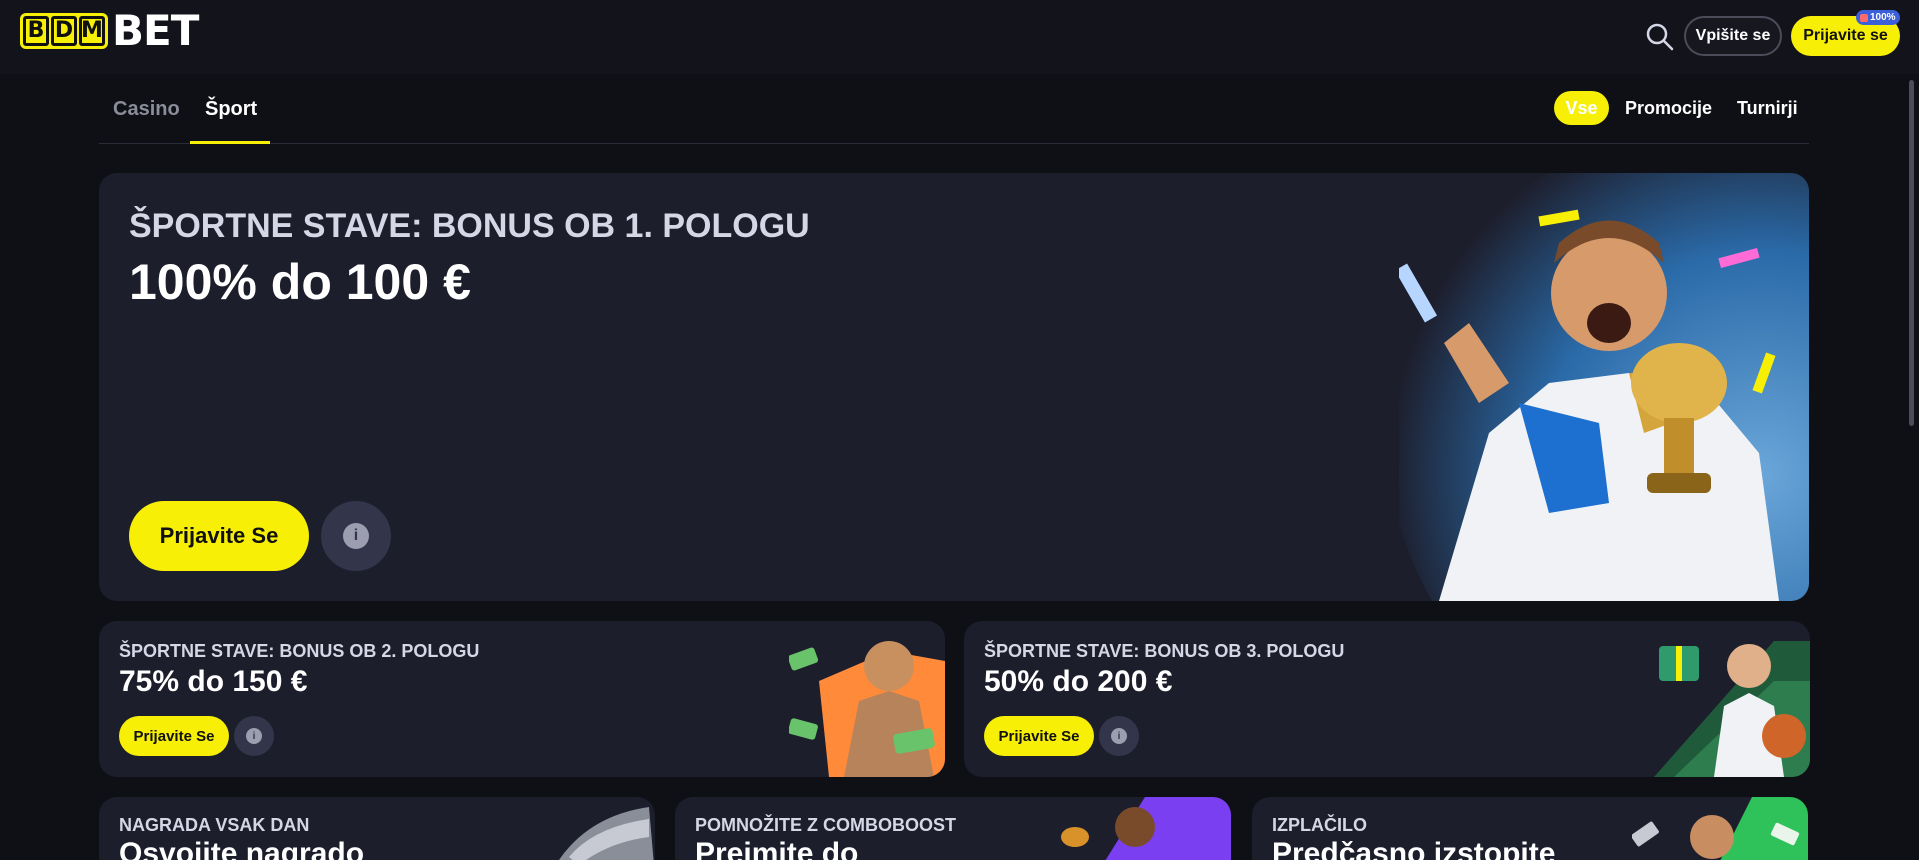 This screenshot has width=1919, height=860. I want to click on badge-text: 100%, so click(1883, 17).